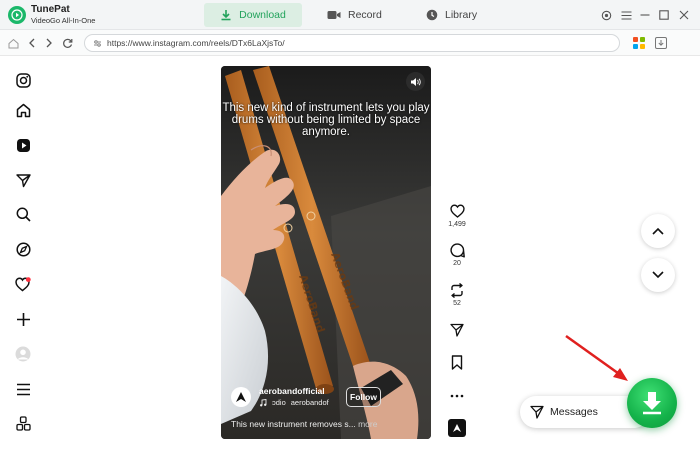 The height and width of the screenshot is (450, 700). I want to click on tab-record-label: Record, so click(365, 15).